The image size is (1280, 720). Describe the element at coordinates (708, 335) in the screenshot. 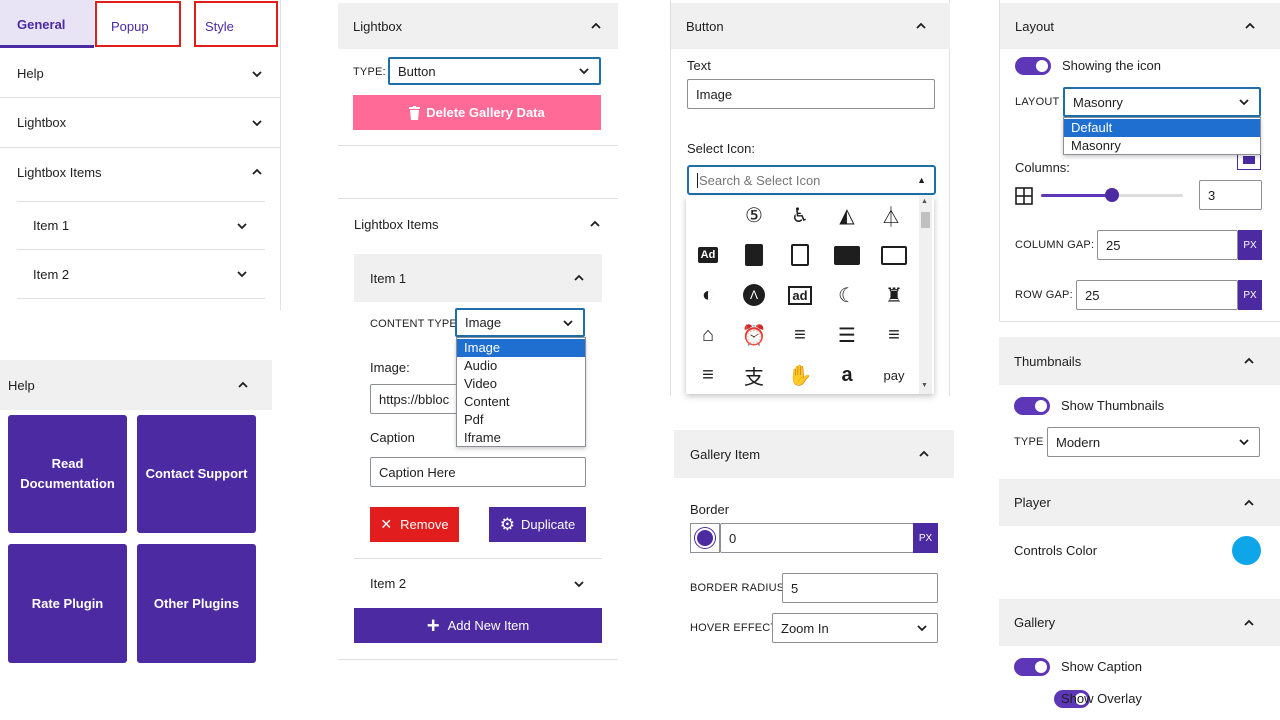

I see `airbnb-icon: ⌂` at that location.